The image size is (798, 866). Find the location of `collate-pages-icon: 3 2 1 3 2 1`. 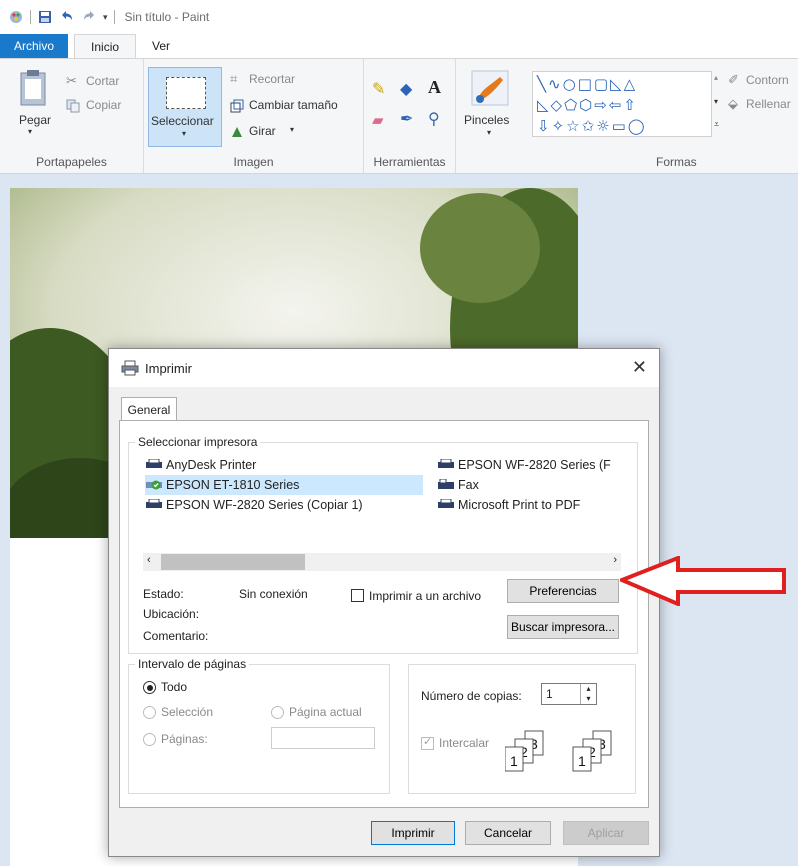

collate-pages-icon: 3 2 1 3 2 1 is located at coordinates (558, 751).